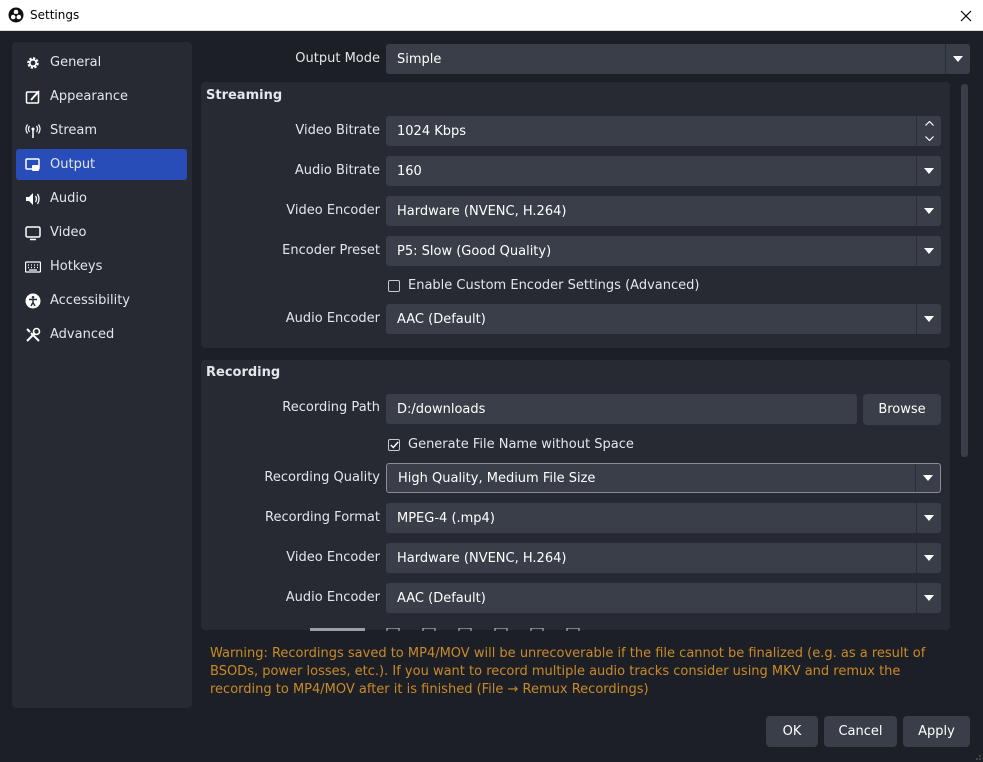  What do you see at coordinates (936, 731) in the screenshot?
I see `apply-button: Apply` at bounding box center [936, 731].